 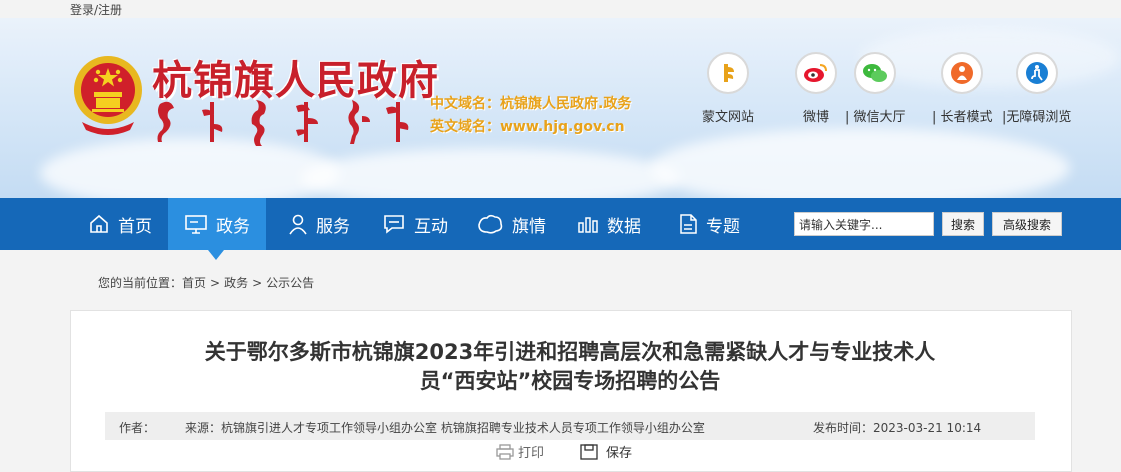 What do you see at coordinates (530, 116) in the screenshot?
I see `domain-info: 中文域名：杭锦旗人民政府.政务 英文域名：www.hjq.gov.cn` at bounding box center [530, 116].